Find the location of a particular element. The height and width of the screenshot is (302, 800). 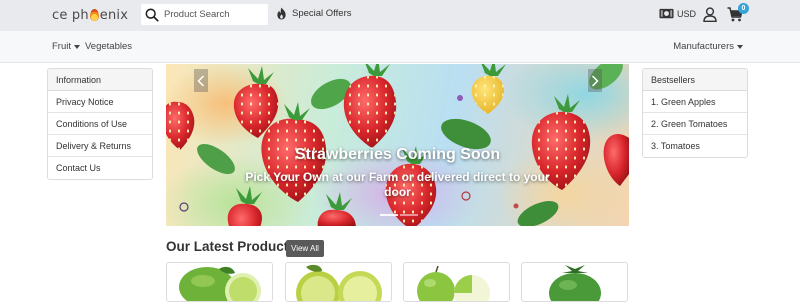

green-apples-image is located at coordinates (453, 283).